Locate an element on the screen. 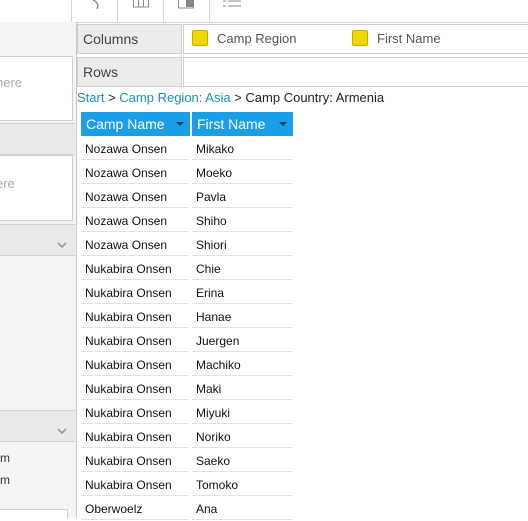 Image resolution: width=528 pixels, height=521 pixels. table-row: Nukabira Onsen Hanae is located at coordinates (187, 317).